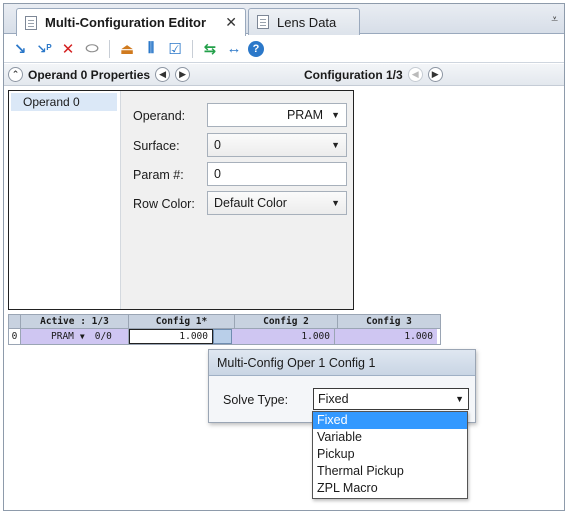 This screenshot has width=568, height=514. Describe the element at coordinates (250, 203) in the screenshot. I see `row-color-value: Default Color` at that location.